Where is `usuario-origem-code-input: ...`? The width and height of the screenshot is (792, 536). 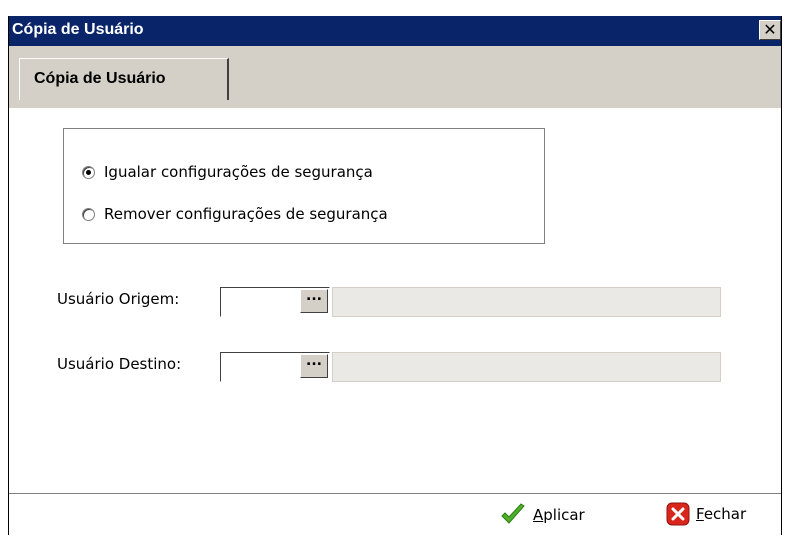
usuario-origem-code-input: ... is located at coordinates (275, 302).